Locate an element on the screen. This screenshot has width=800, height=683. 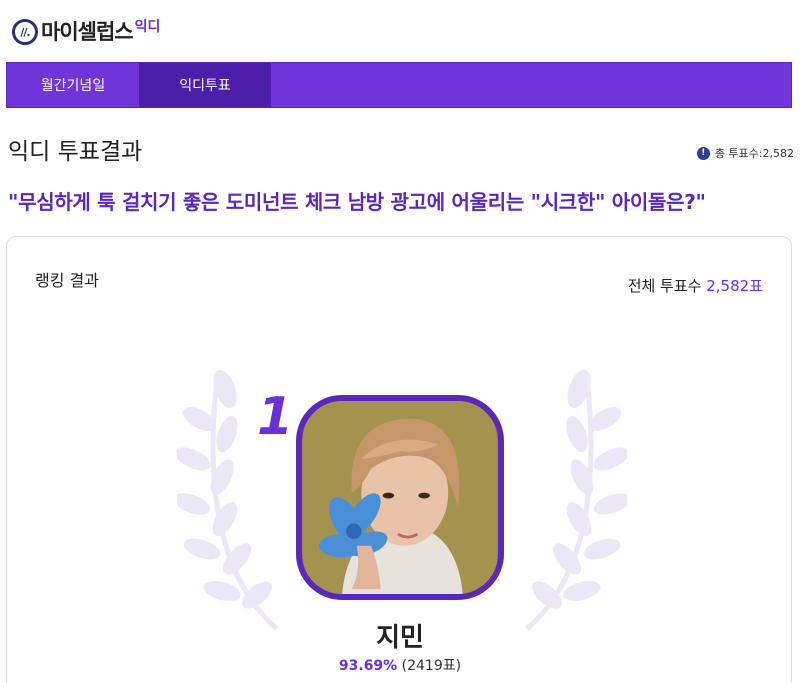
logo-mark-icon: //. is located at coordinates (25, 32).